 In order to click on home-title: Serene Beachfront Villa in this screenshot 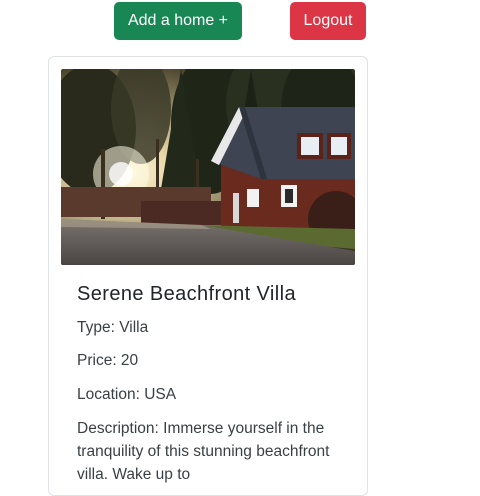, I will do `click(186, 294)`.